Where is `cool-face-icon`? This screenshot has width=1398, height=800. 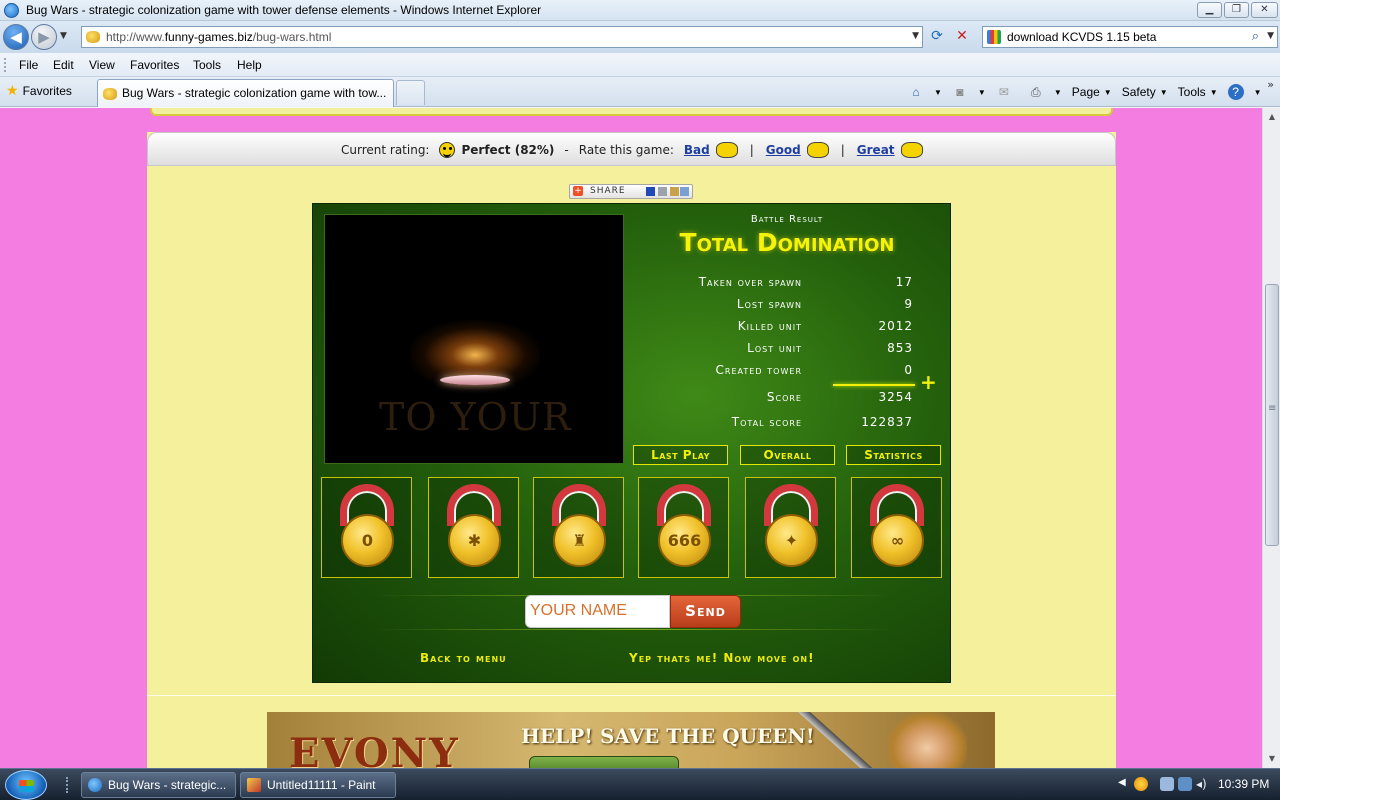 cool-face-icon is located at coordinates (817, 150).